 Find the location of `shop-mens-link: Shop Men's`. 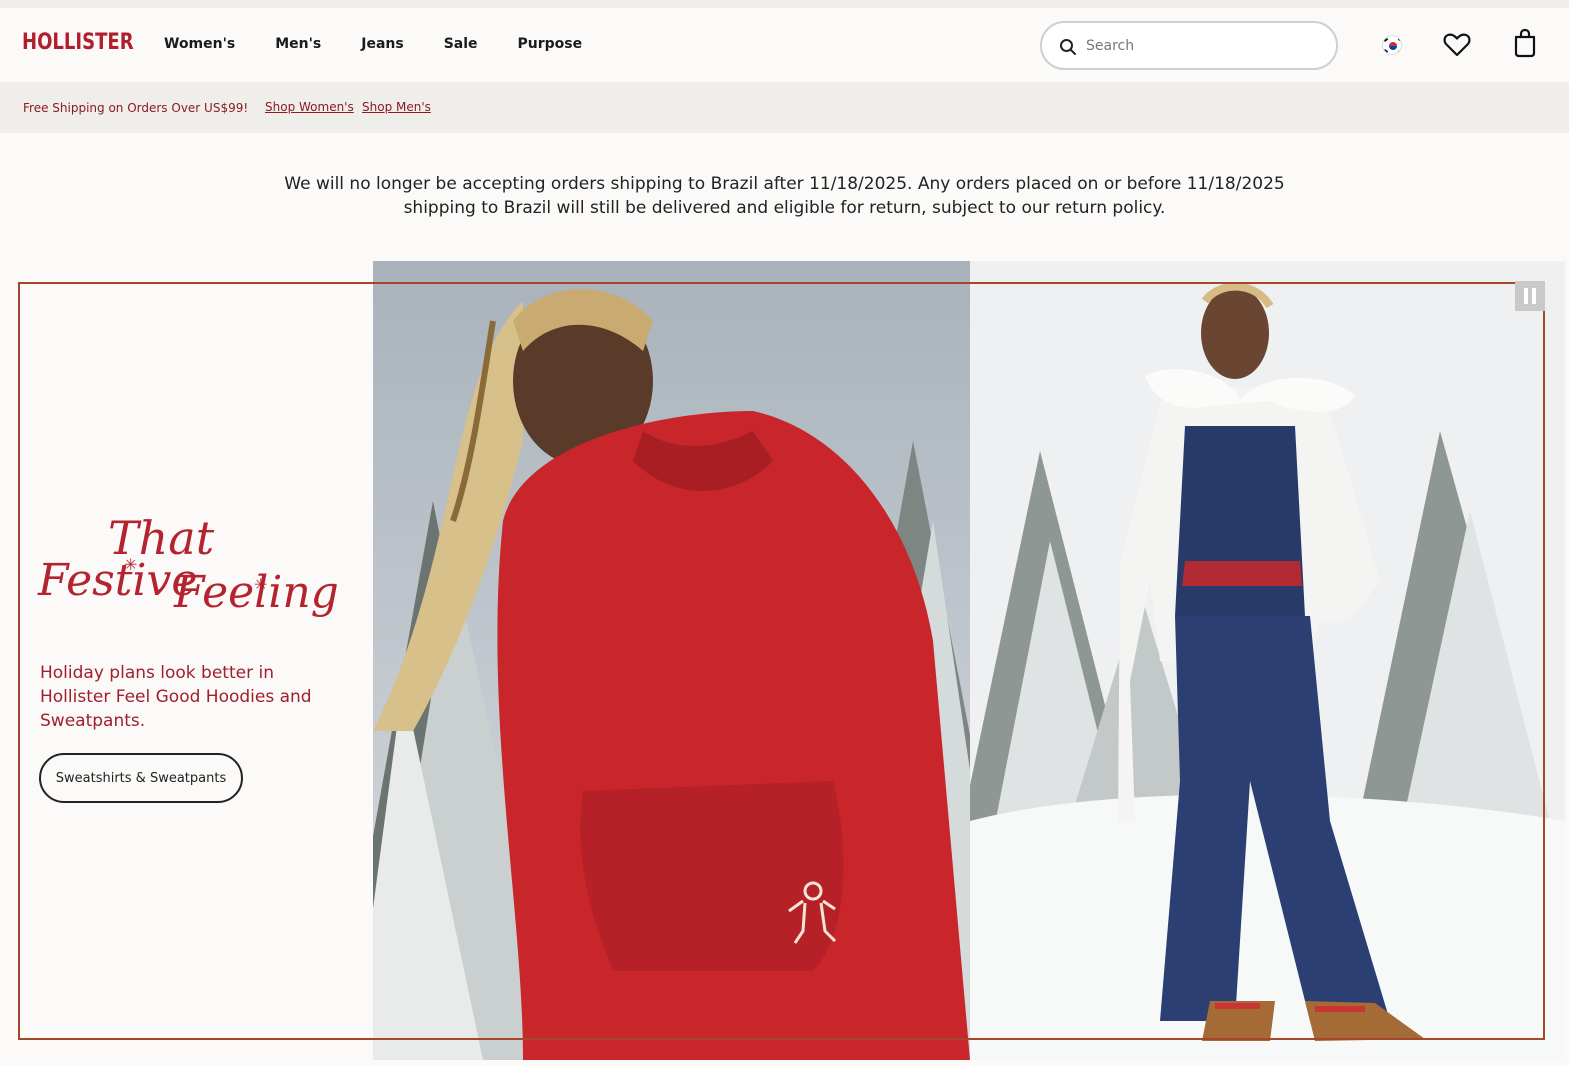

shop-mens-link: Shop Men's is located at coordinates (396, 107).